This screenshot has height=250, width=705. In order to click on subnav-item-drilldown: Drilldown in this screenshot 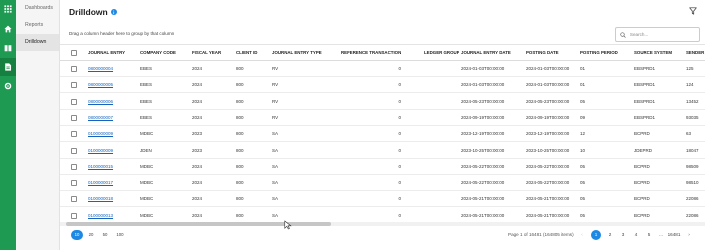, I will do `click(37, 42)`.